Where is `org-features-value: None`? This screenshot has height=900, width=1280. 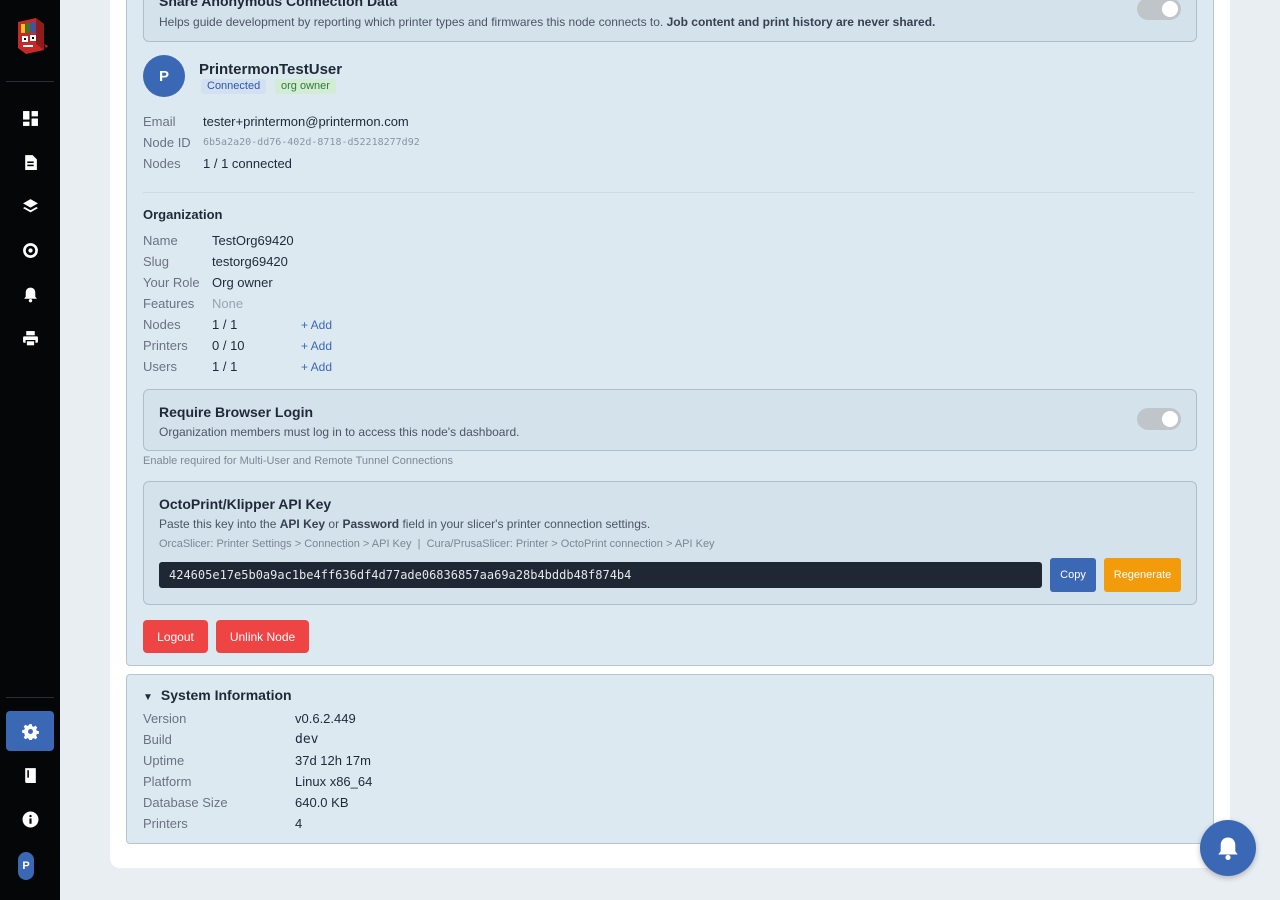
org-features-value: None is located at coordinates (228, 303).